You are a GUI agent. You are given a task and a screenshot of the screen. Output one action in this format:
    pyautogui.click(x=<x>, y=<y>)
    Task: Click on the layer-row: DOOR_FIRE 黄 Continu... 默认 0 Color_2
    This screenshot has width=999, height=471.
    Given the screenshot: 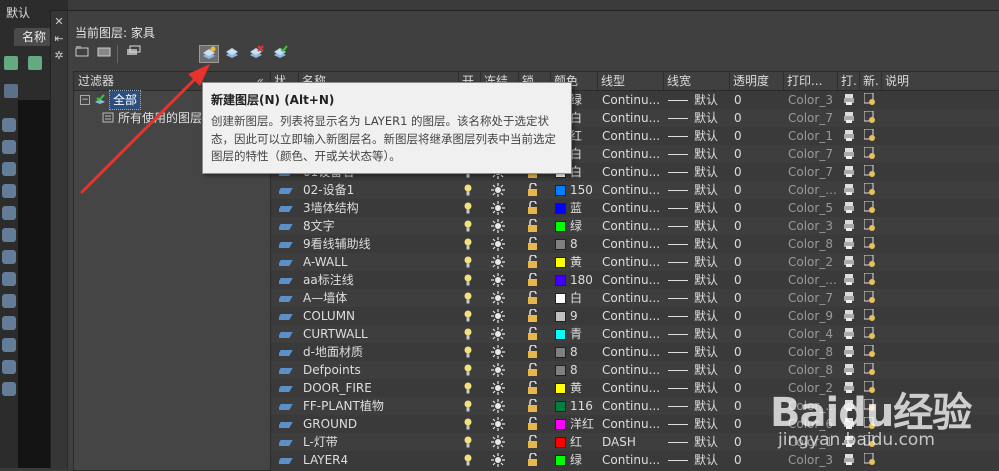 What is the action you would take?
    pyautogui.click(x=635, y=388)
    